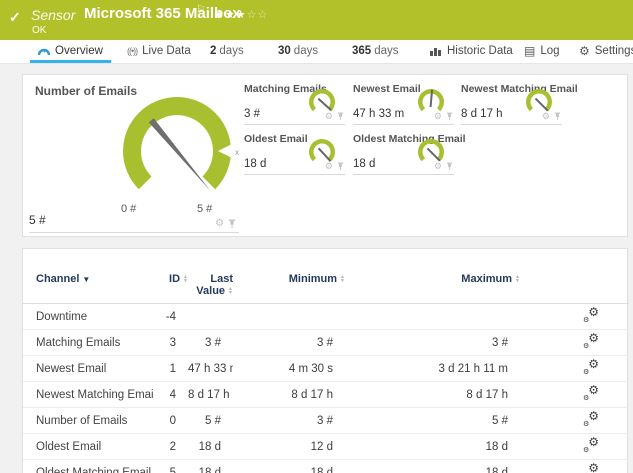 The image size is (633, 473). Describe the element at coordinates (210, 446) in the screenshot. I see `channel-last-value: 18 d` at that location.